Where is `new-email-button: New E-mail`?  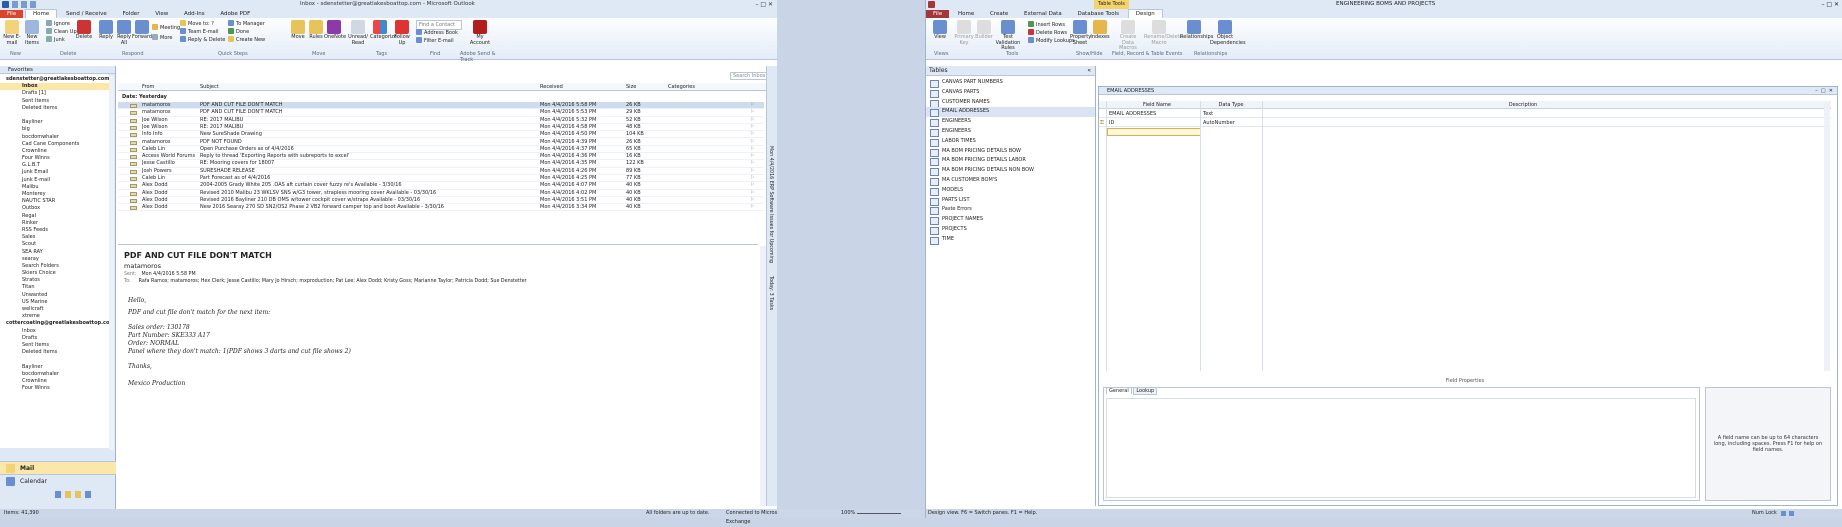 new-email-button: New E-mail is located at coordinates (12, 33).